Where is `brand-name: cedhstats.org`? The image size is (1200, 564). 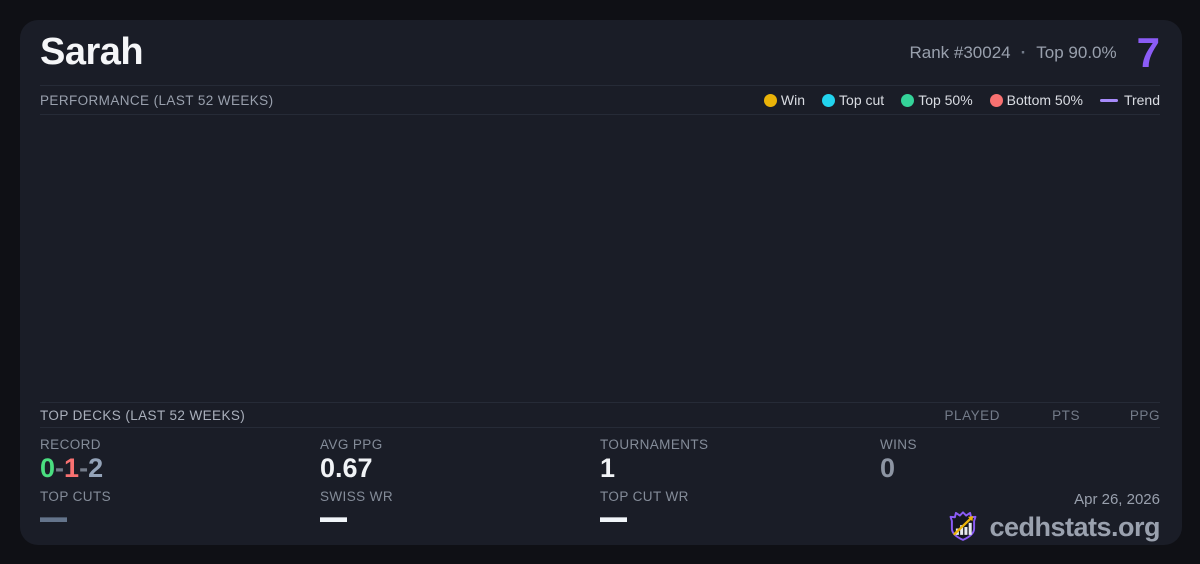 brand-name: cedhstats.org is located at coordinates (1074, 526).